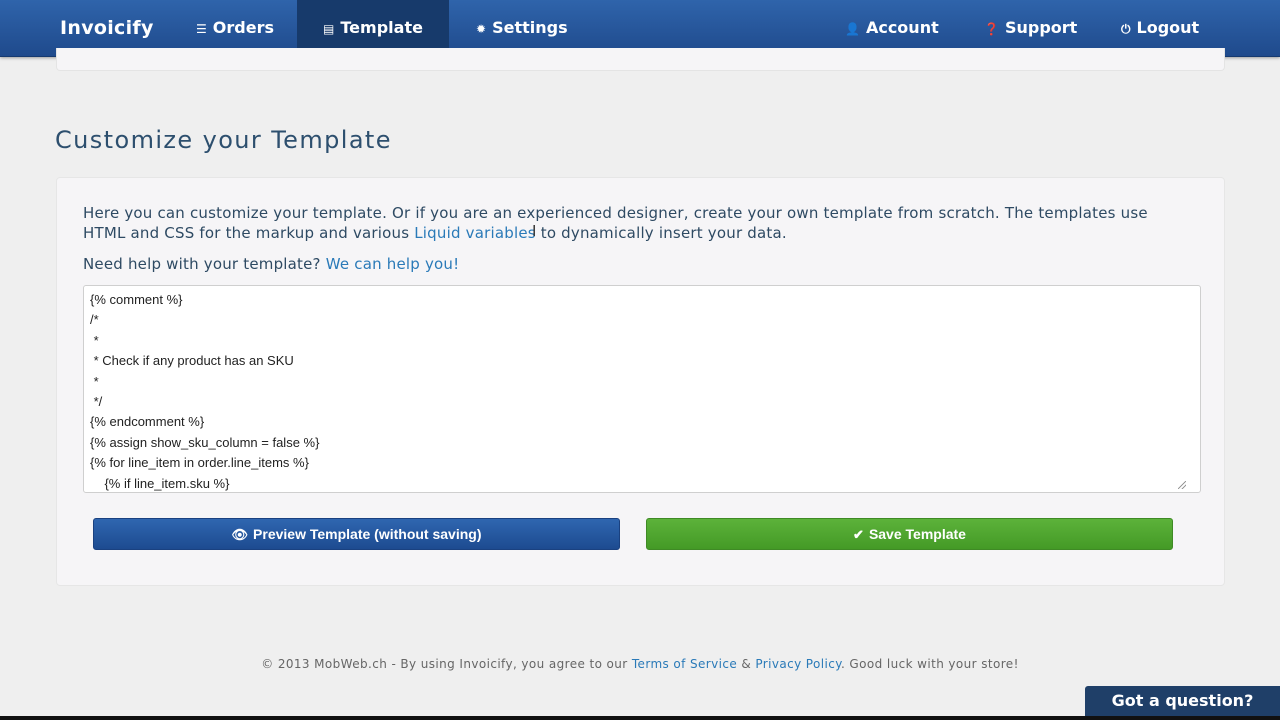 This screenshot has height=720, width=1280. What do you see at coordinates (684, 664) in the screenshot?
I see `terms-of-service-link: Terms of Service` at bounding box center [684, 664].